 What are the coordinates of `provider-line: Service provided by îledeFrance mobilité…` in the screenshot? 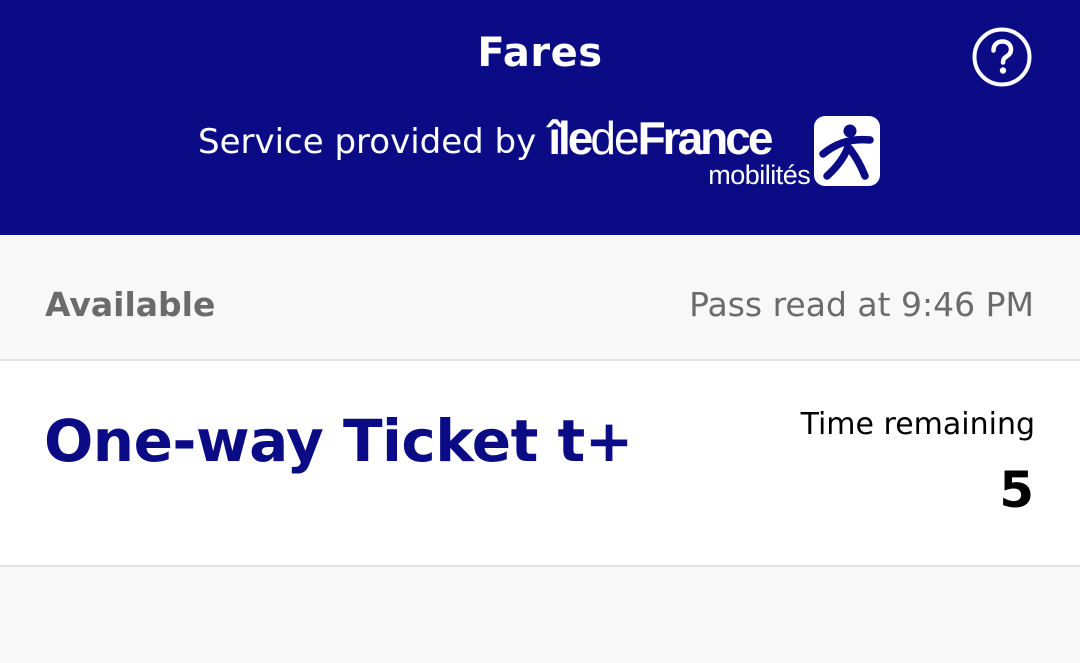 It's located at (504, 152).